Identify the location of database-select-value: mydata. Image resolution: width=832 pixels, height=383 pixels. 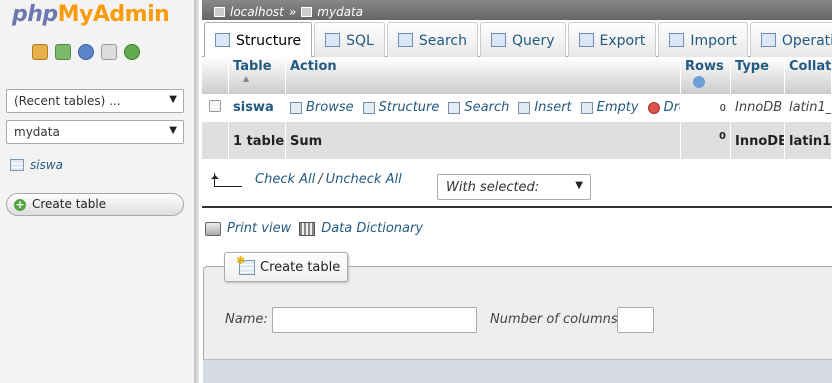
(37, 132).